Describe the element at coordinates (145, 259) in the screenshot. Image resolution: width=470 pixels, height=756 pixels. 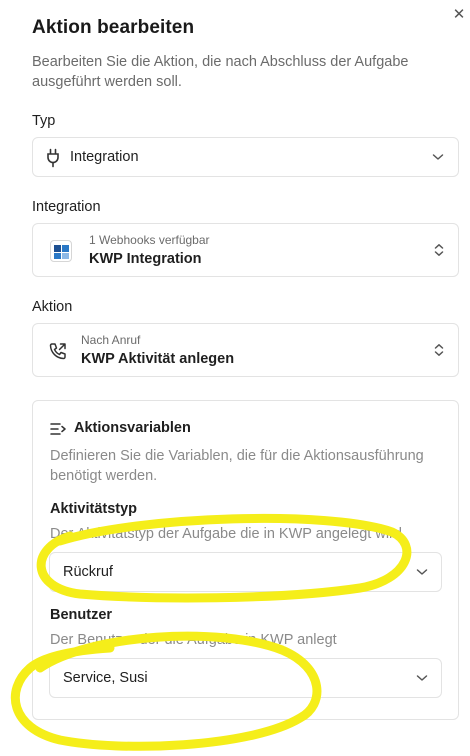
I see `integration-value: KWP Integration` at that location.